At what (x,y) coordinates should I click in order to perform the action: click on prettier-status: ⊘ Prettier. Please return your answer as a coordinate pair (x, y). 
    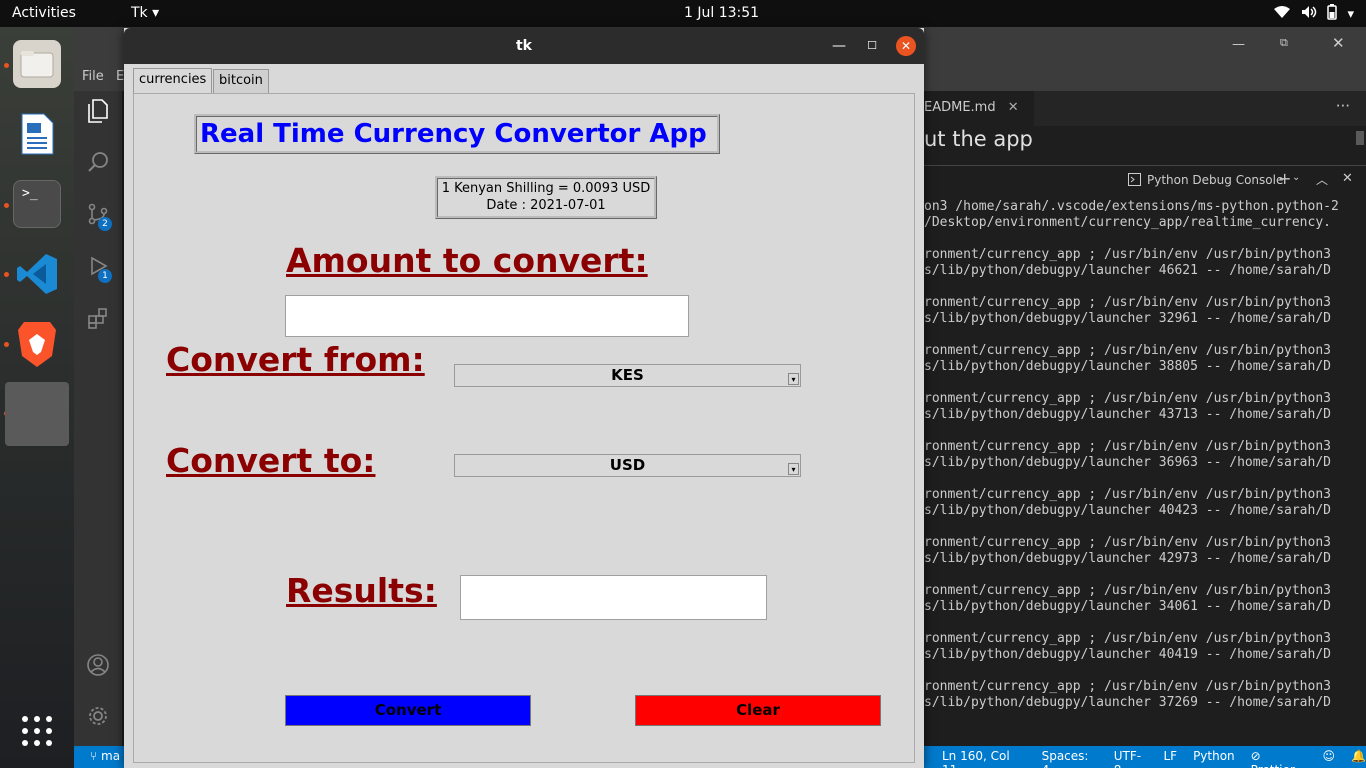
    Looking at the image, I should click on (1279, 758).